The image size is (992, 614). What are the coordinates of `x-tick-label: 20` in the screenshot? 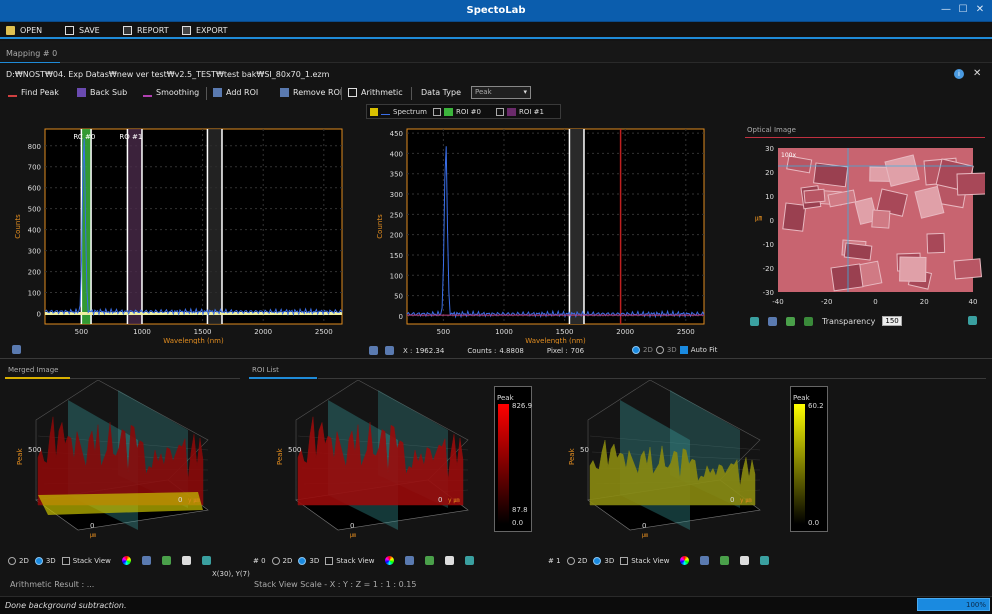 It's located at (924, 302).